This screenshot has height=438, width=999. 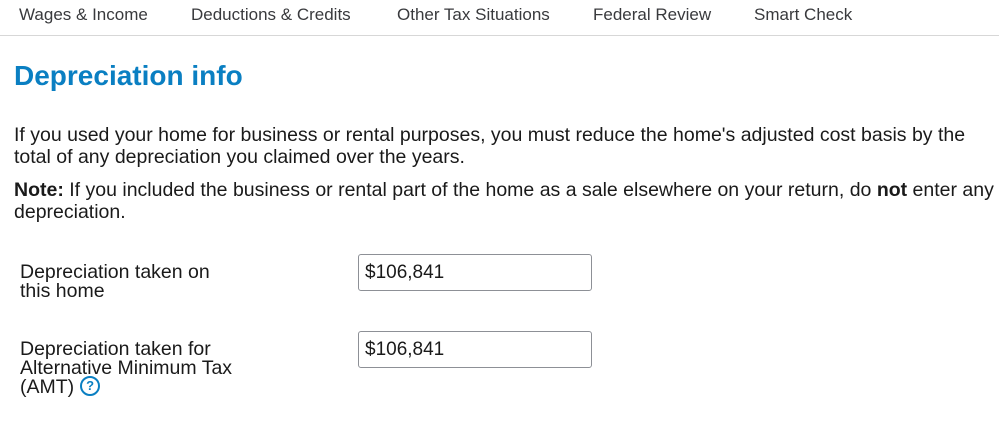 What do you see at coordinates (652, 15) in the screenshot?
I see `nav-tab-federal-review: Federal Review` at bounding box center [652, 15].